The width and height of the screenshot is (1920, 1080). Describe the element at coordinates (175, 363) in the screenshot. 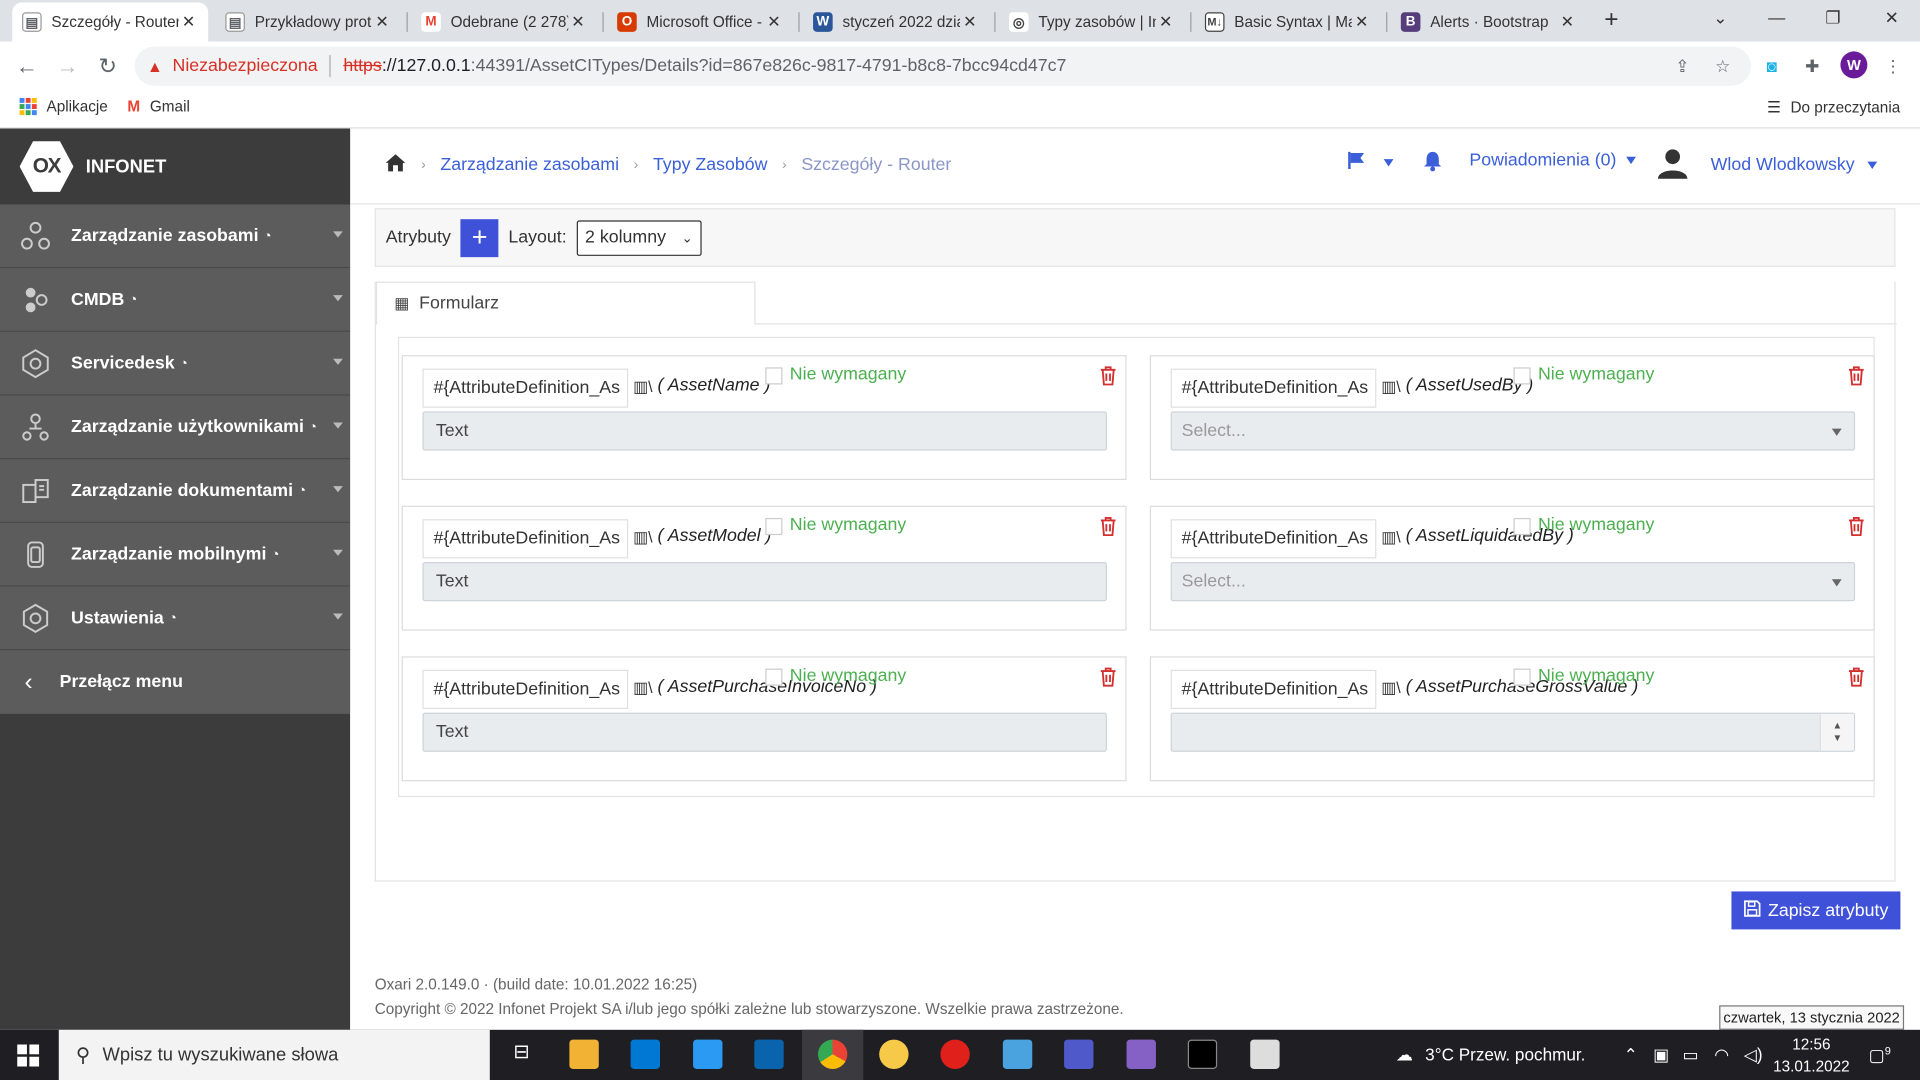

I see `sidebar-item-servicedesk: Servicedesk ◔` at that location.